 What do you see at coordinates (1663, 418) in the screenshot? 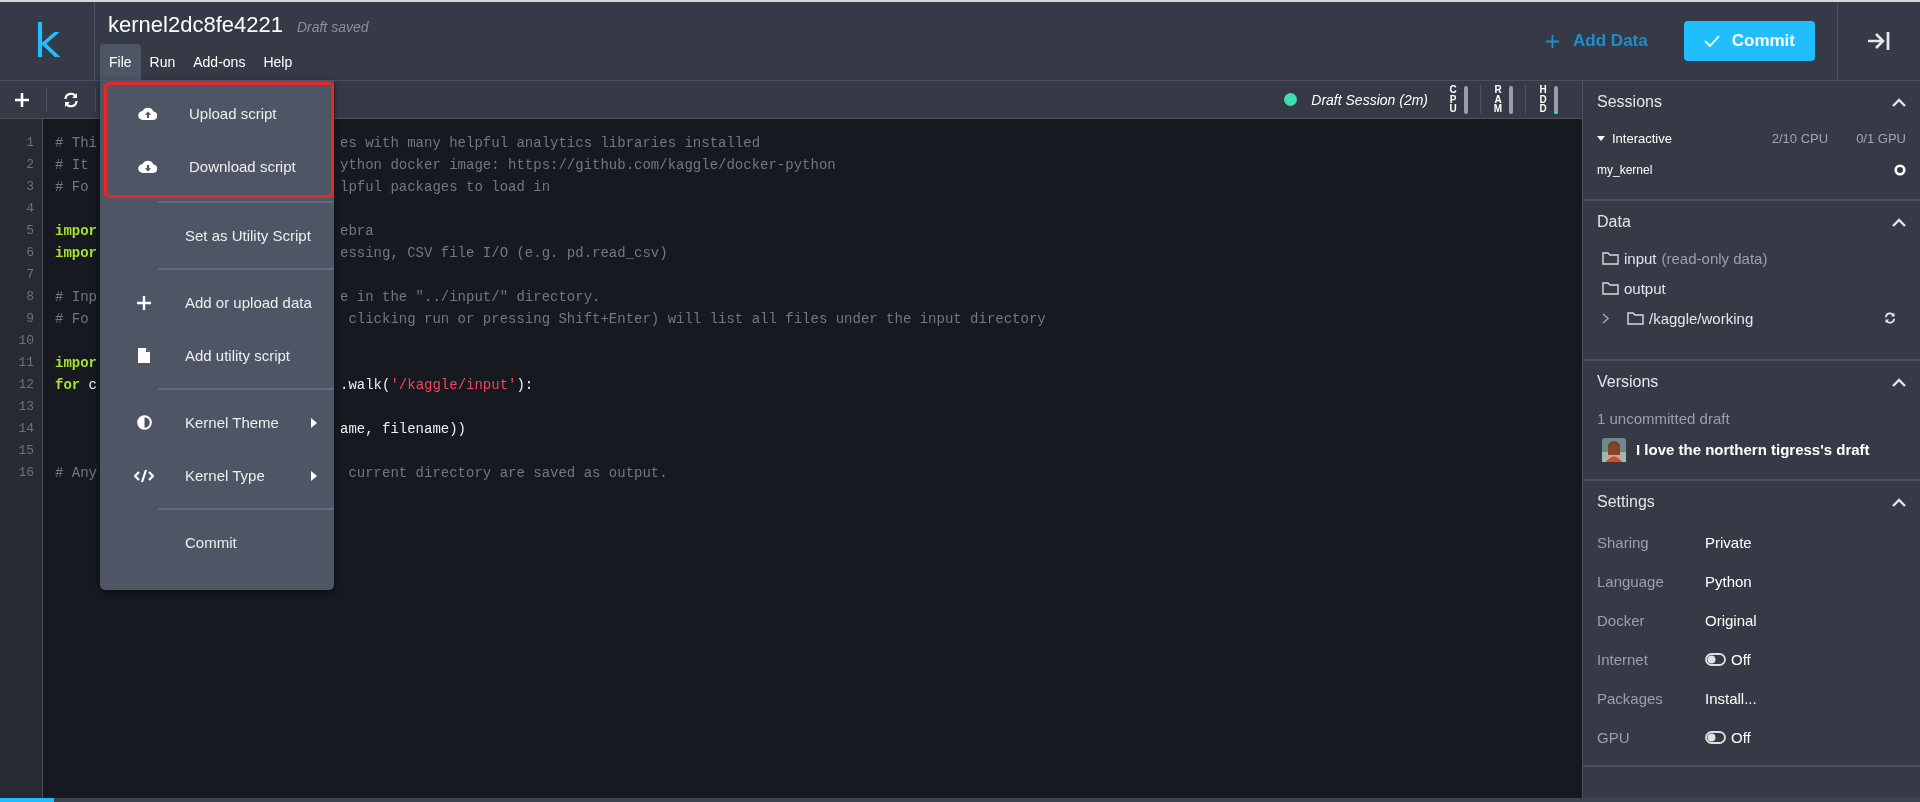
I see `draft-count: 1 uncommitted draft` at bounding box center [1663, 418].